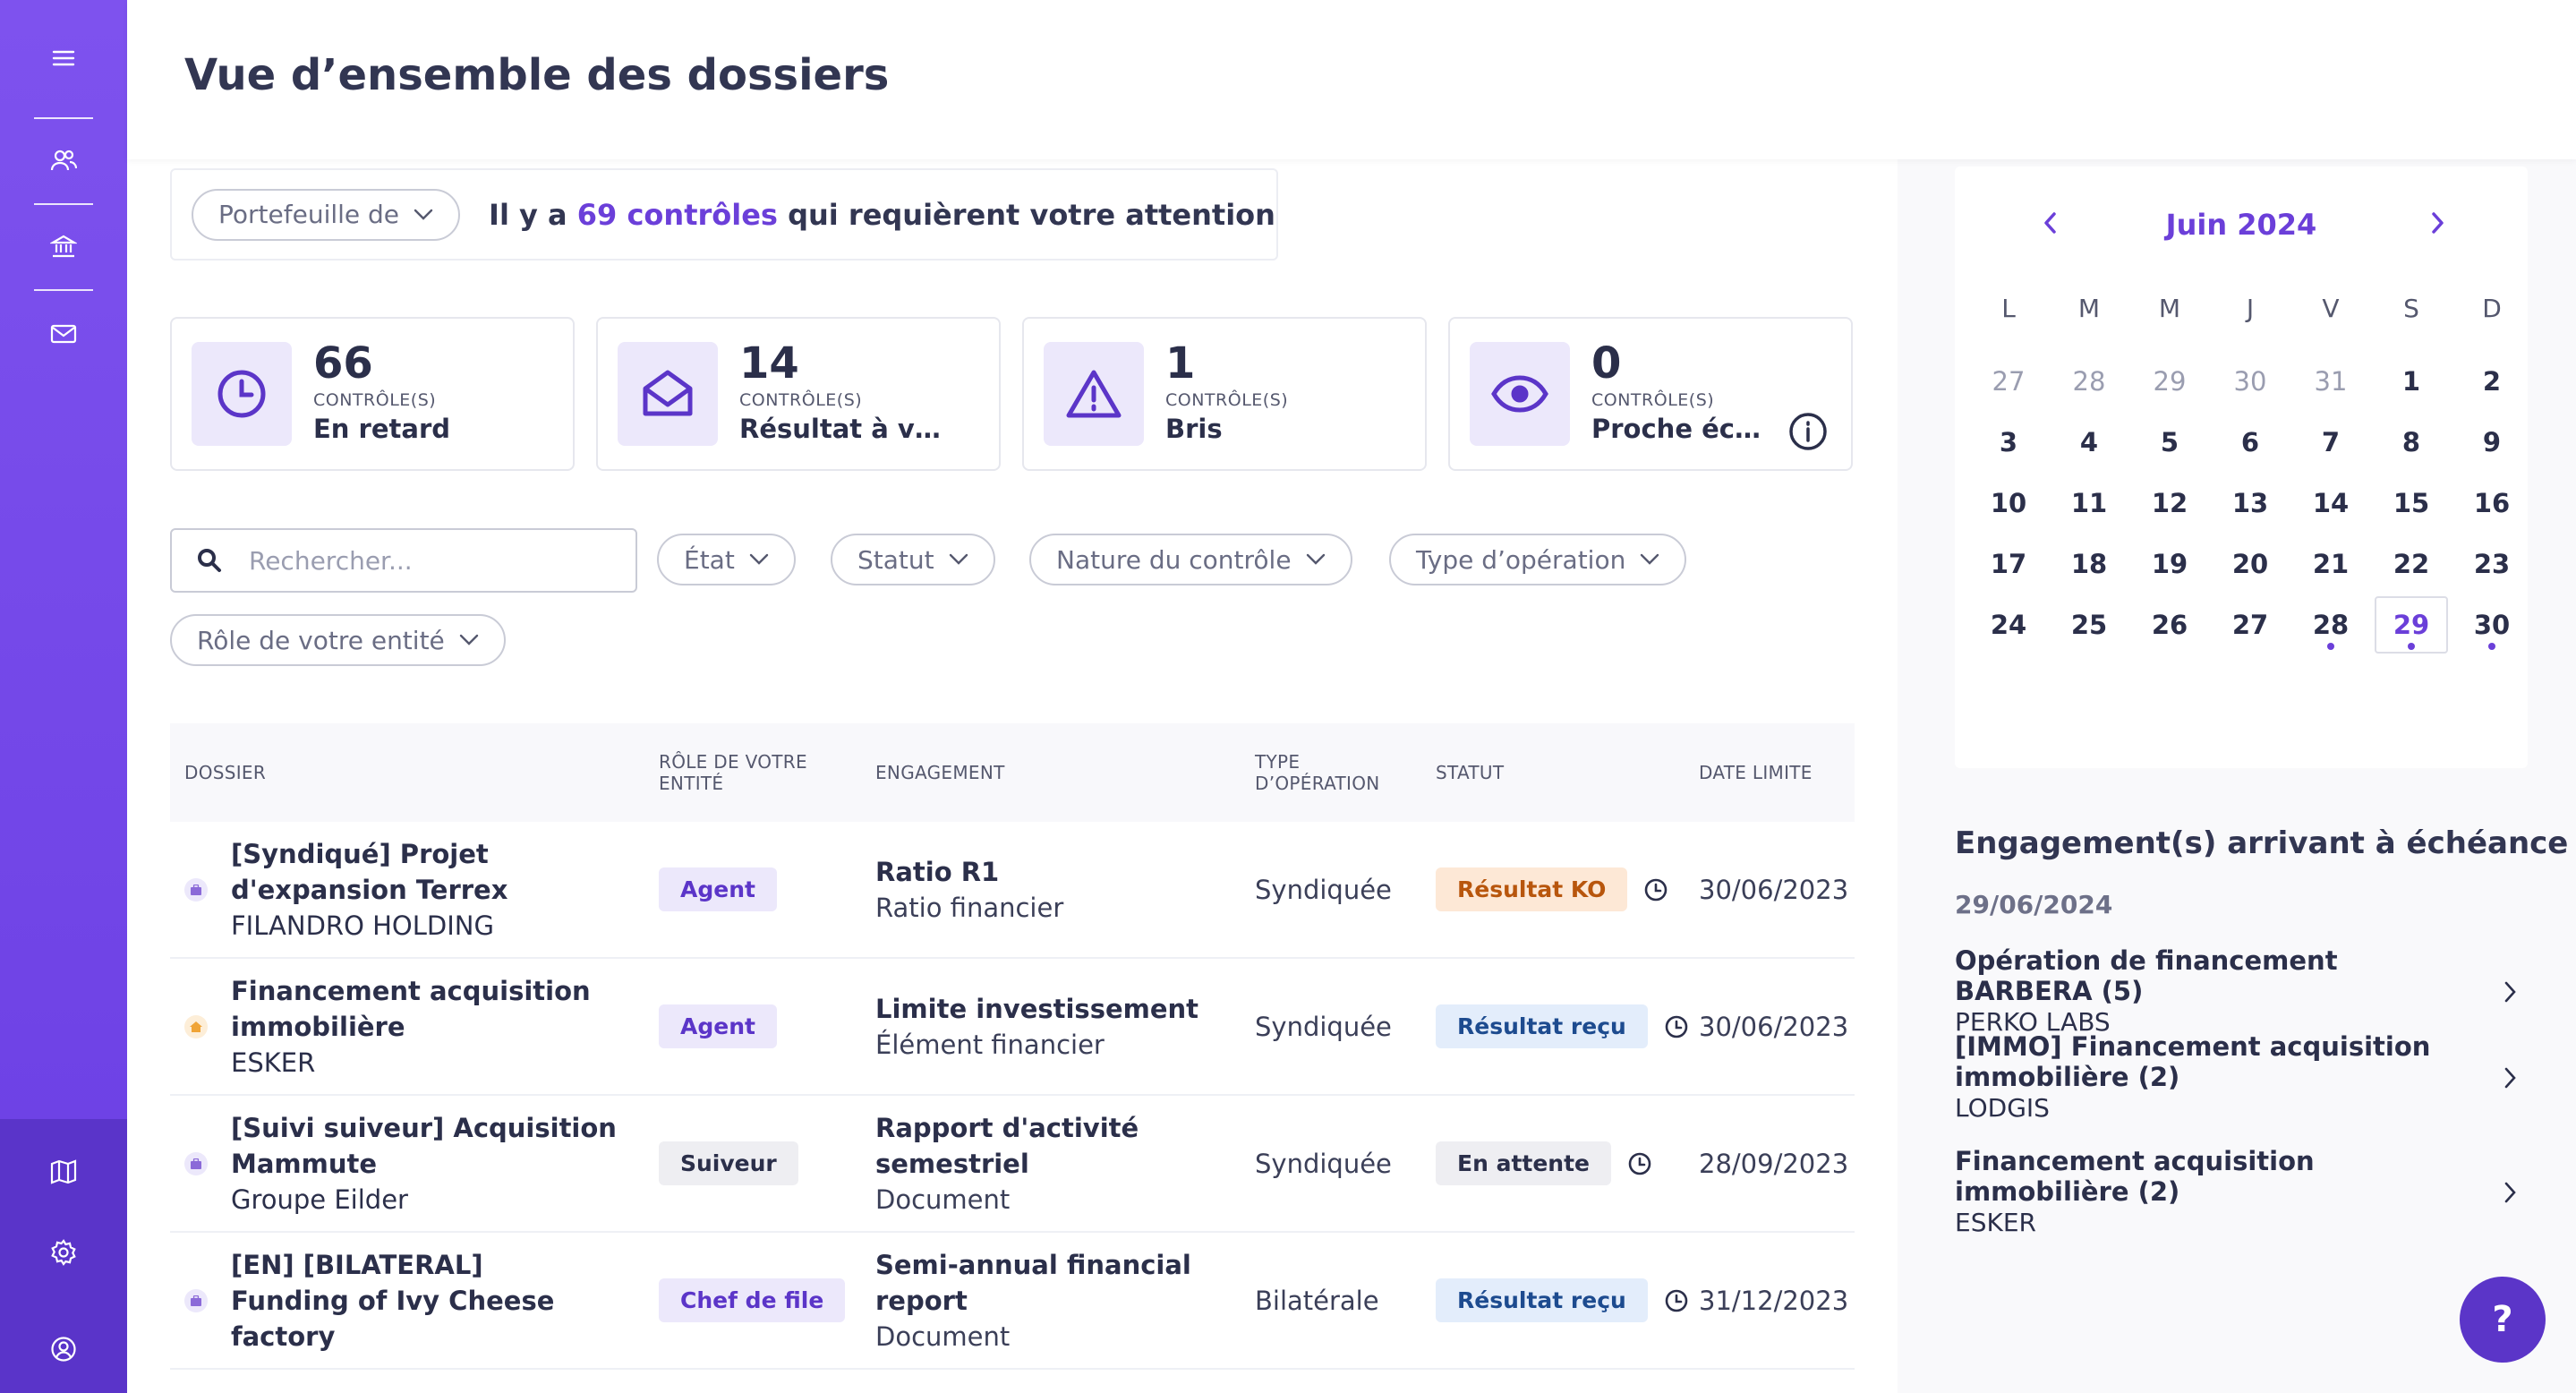  I want to click on calendar-day: 17, so click(2008, 564).